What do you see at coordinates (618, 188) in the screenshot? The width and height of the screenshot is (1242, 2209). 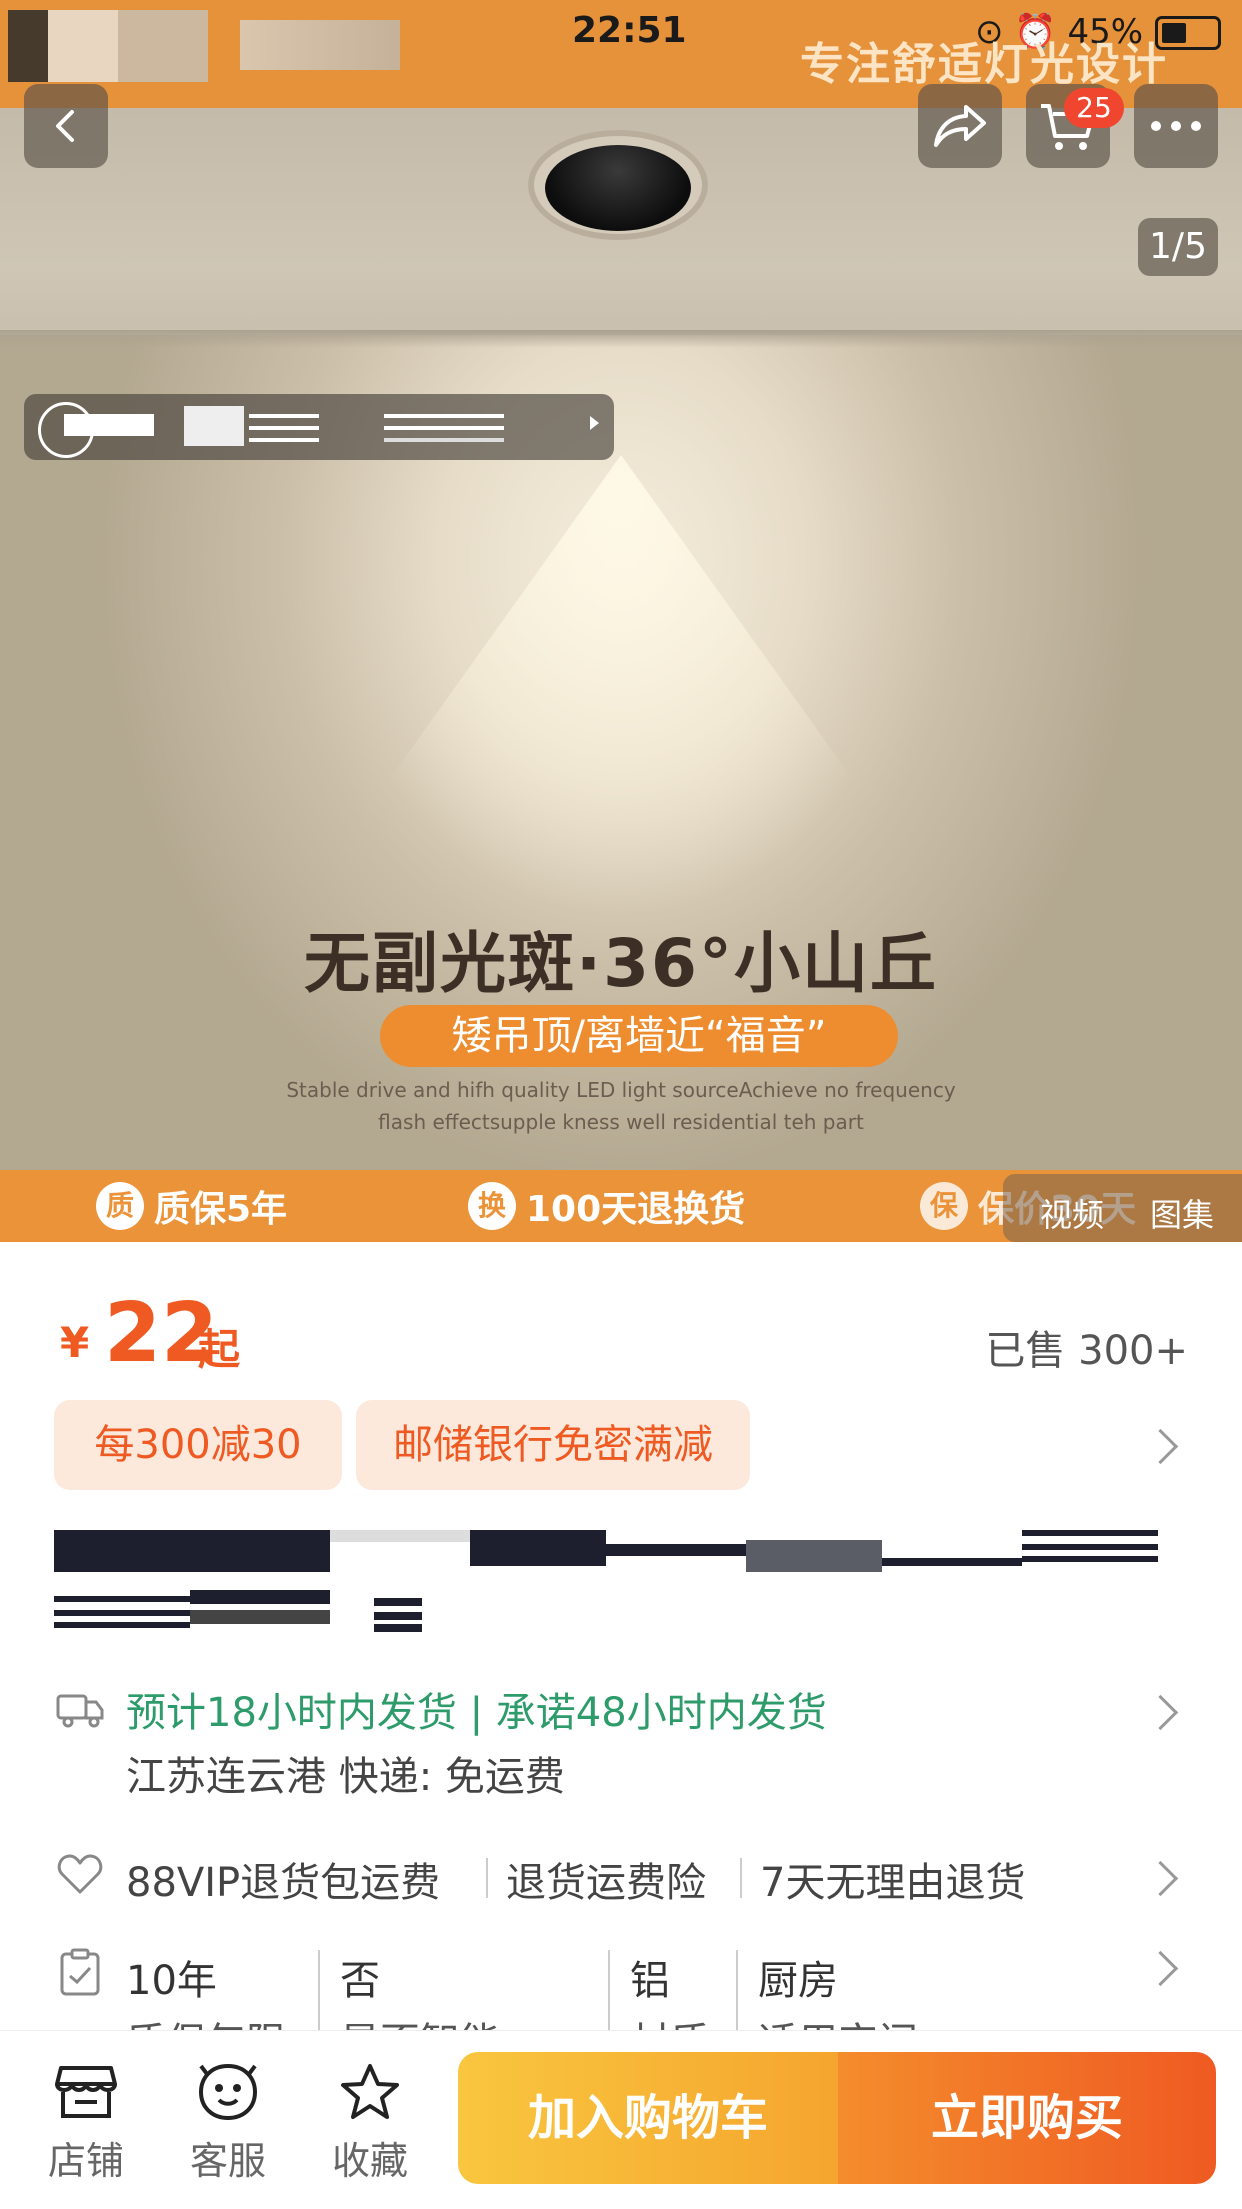 I see `downlight-lens` at bounding box center [618, 188].